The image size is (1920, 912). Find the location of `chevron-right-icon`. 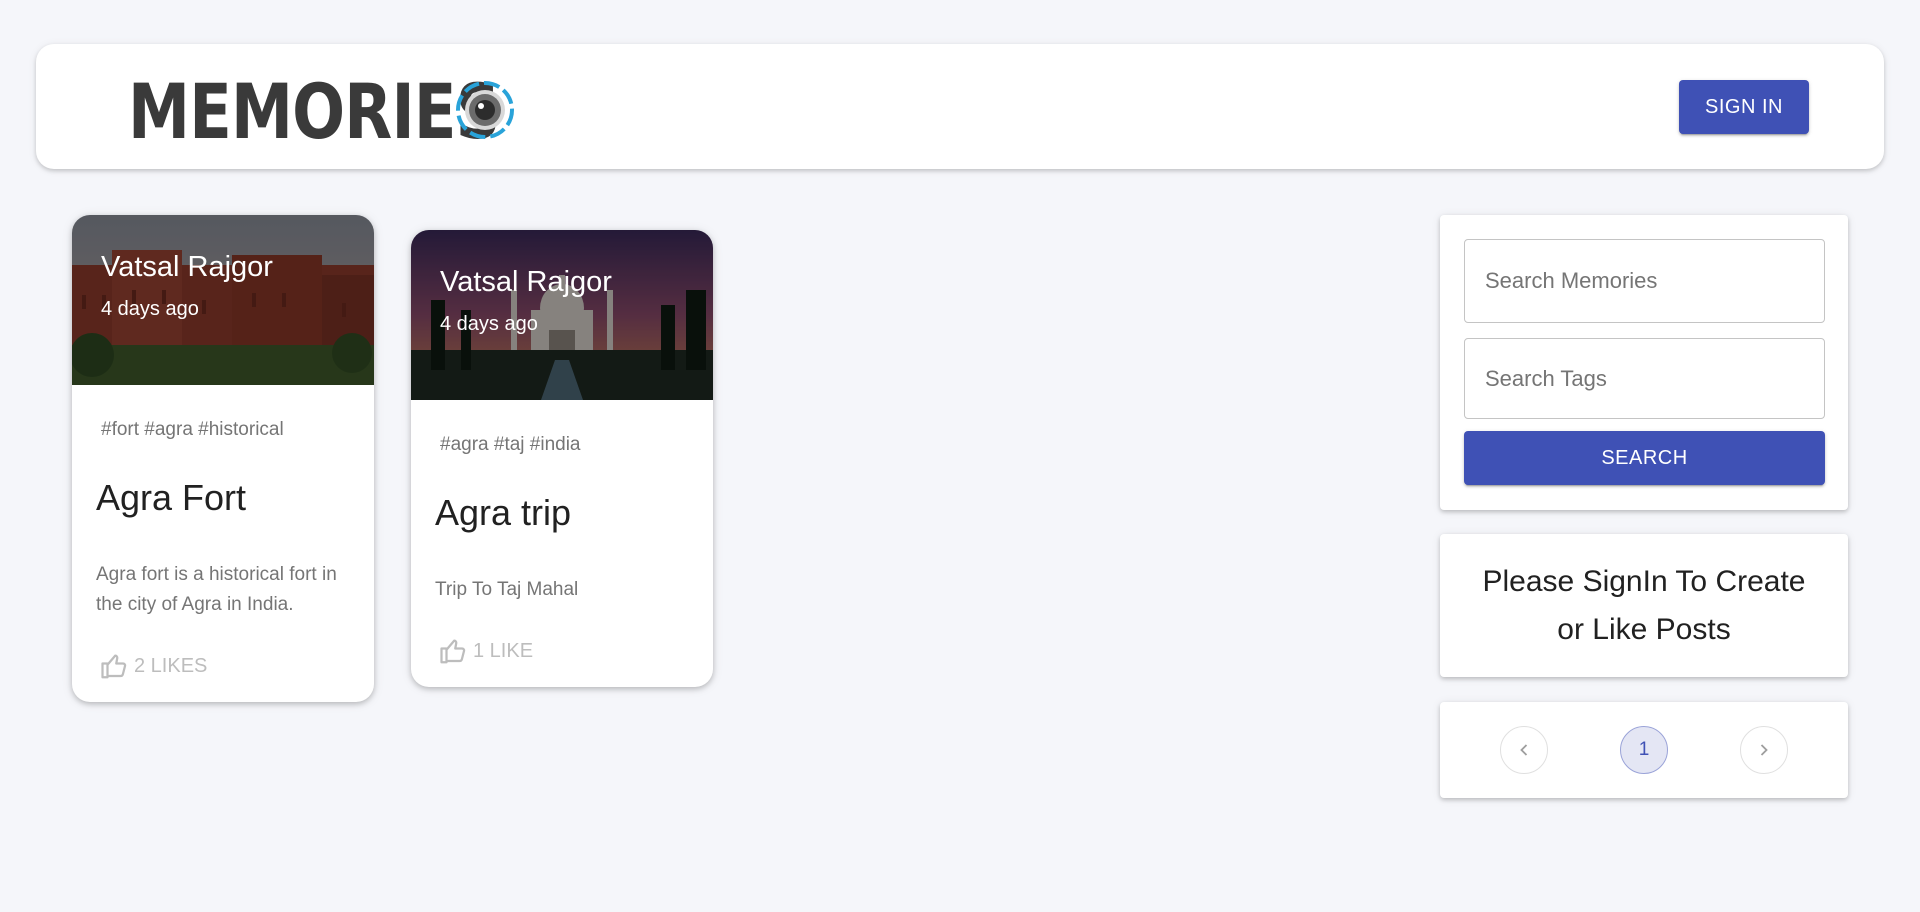

chevron-right-icon is located at coordinates (1764, 750).